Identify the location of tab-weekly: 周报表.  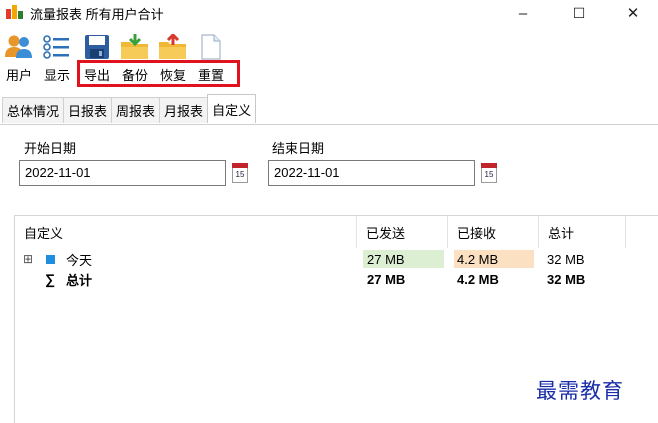
(136, 110).